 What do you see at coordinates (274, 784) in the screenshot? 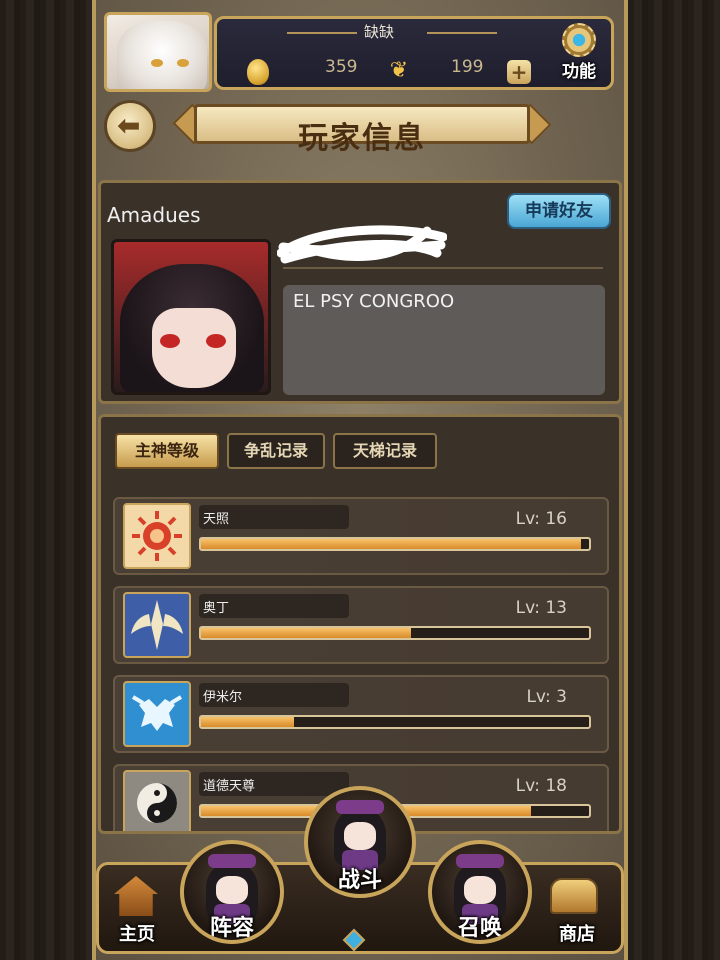
I see `god-name-box: 道德天尊` at bounding box center [274, 784].